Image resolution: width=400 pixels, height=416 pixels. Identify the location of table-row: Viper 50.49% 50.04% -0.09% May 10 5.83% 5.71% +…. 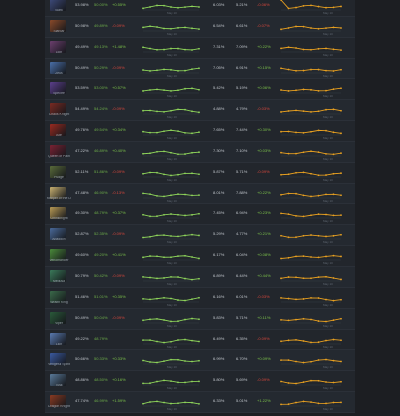
(200, 319).